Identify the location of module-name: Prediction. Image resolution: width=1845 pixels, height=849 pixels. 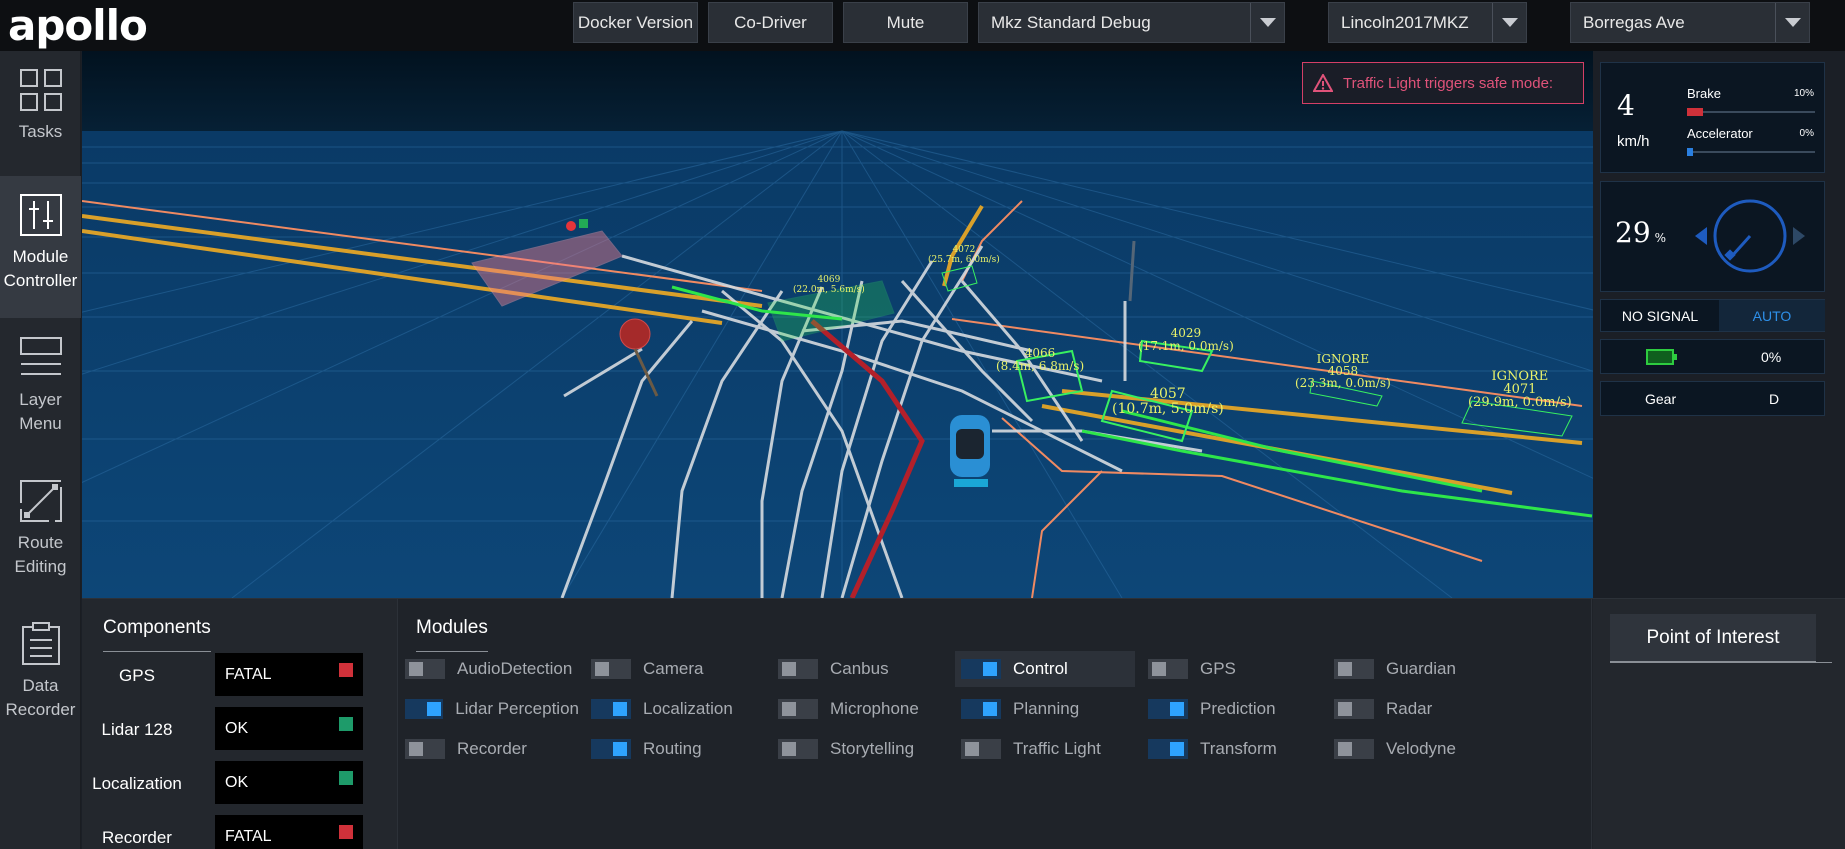
(1238, 708).